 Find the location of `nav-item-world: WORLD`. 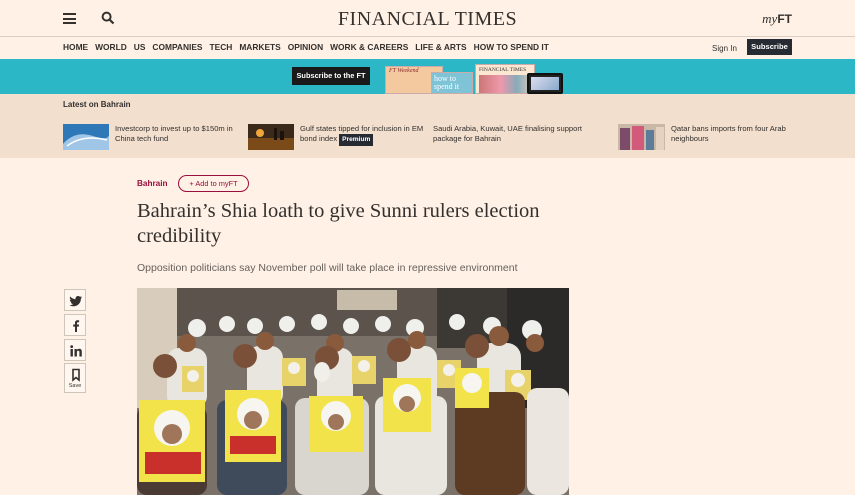

nav-item-world: WORLD is located at coordinates (111, 47).